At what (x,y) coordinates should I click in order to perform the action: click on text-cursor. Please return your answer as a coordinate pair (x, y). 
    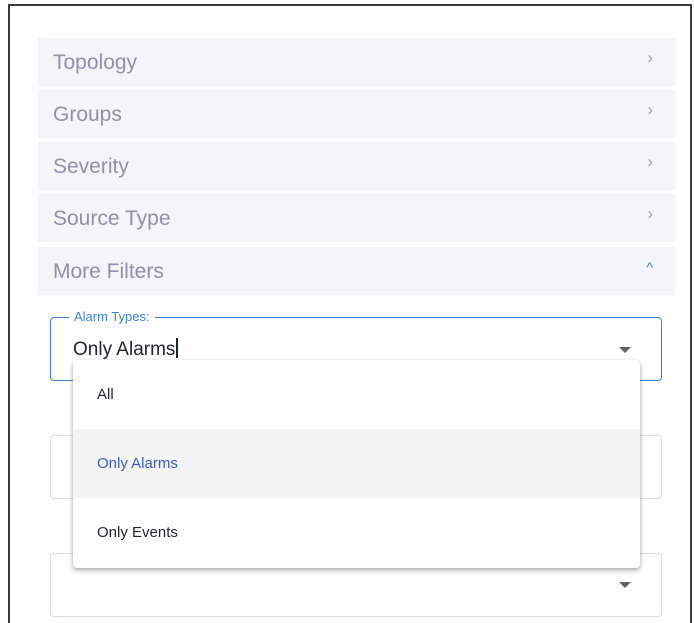
    Looking at the image, I should click on (177, 348).